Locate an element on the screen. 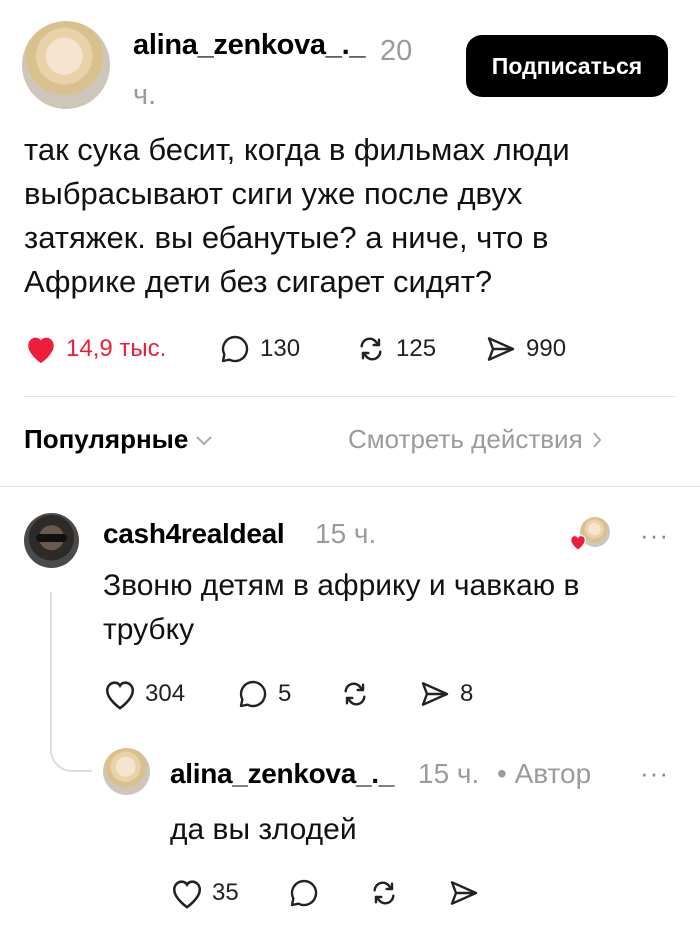 Image resolution: width=700 pixels, height=929 pixels. reply-repost-button is located at coordinates (384, 893).